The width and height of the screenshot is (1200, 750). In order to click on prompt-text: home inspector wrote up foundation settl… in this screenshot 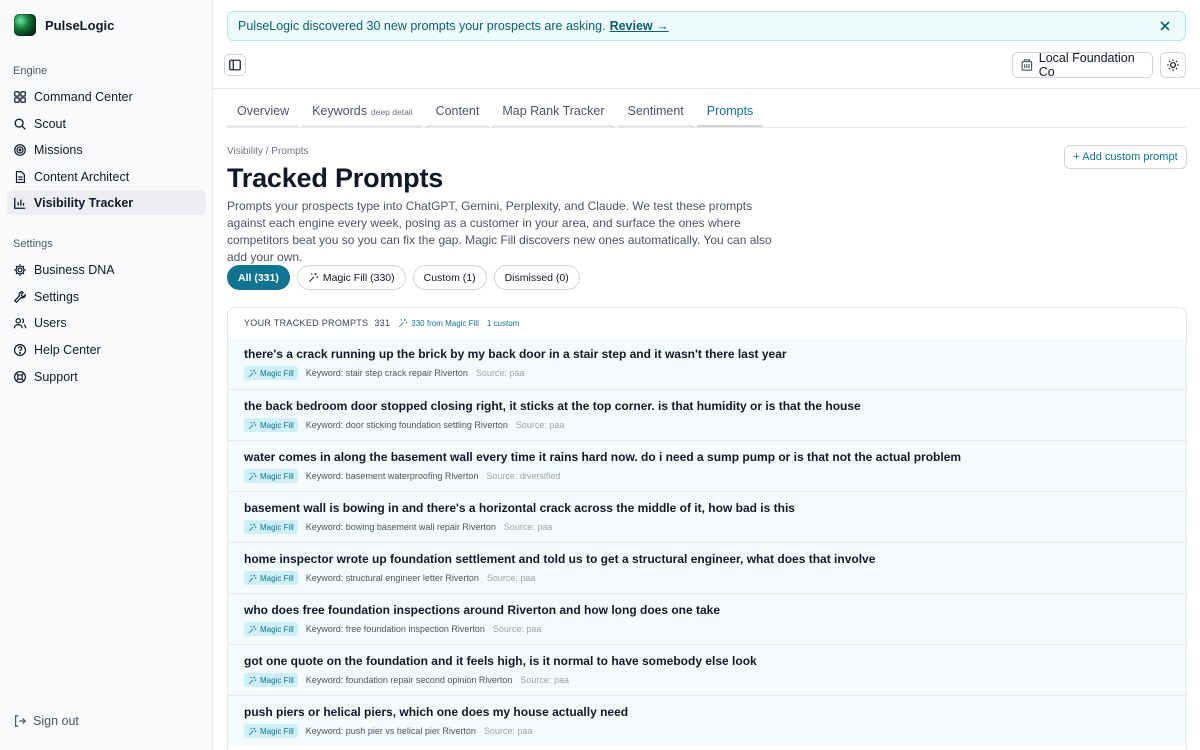, I will do `click(560, 559)`.